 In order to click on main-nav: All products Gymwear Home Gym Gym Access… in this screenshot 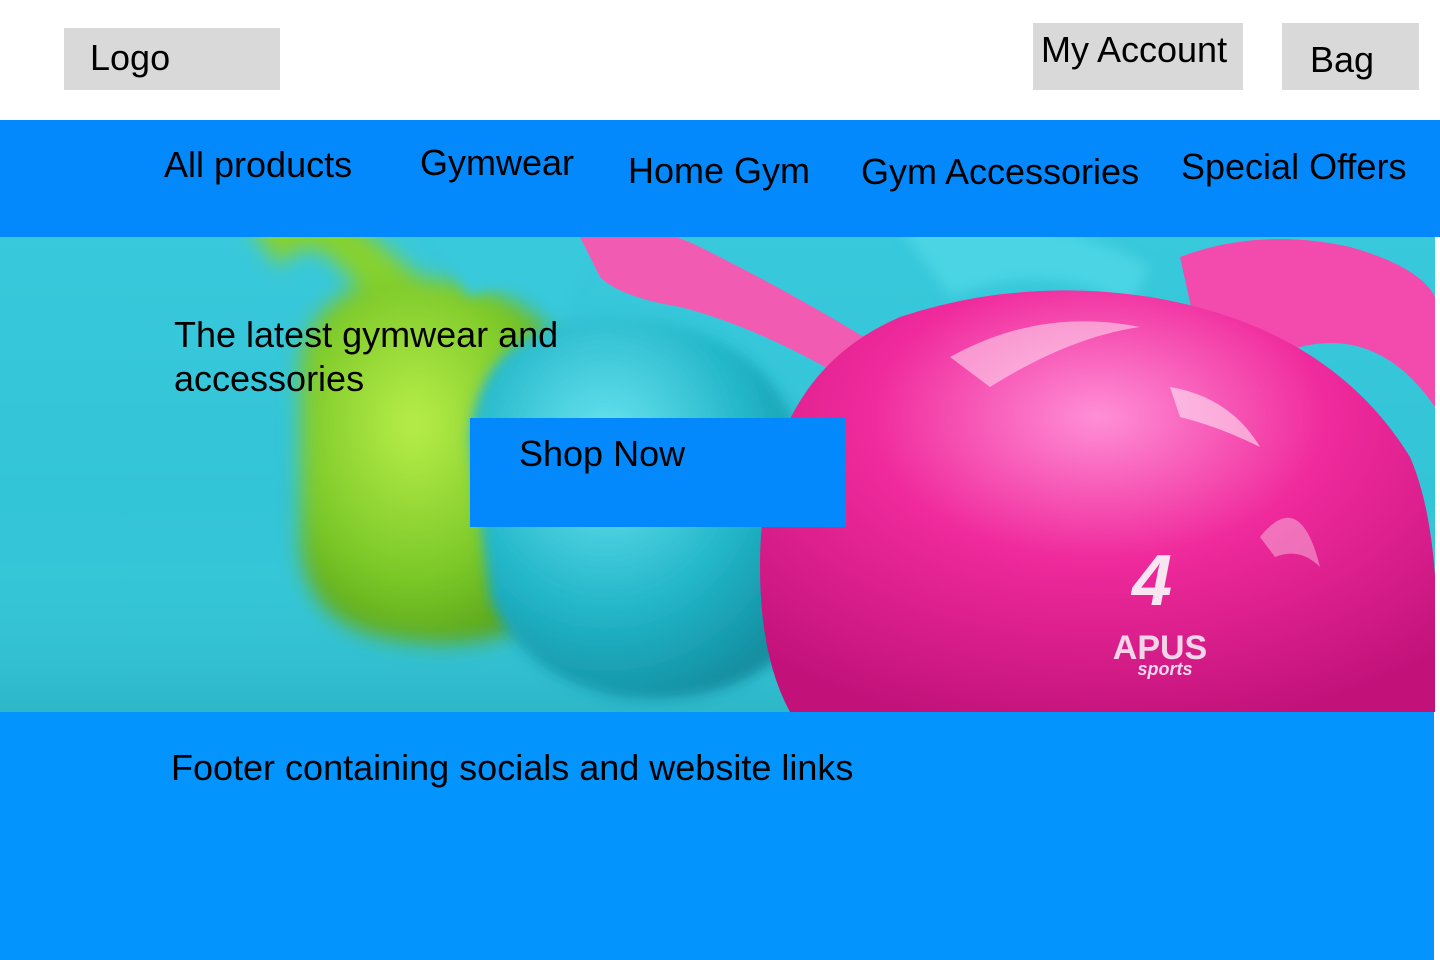, I will do `click(720, 178)`.